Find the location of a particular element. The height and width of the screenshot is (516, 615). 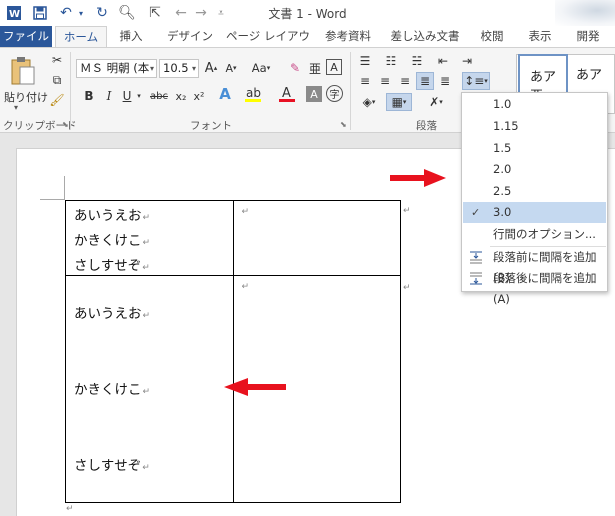

align-center-icon: ≡ is located at coordinates (385, 81).